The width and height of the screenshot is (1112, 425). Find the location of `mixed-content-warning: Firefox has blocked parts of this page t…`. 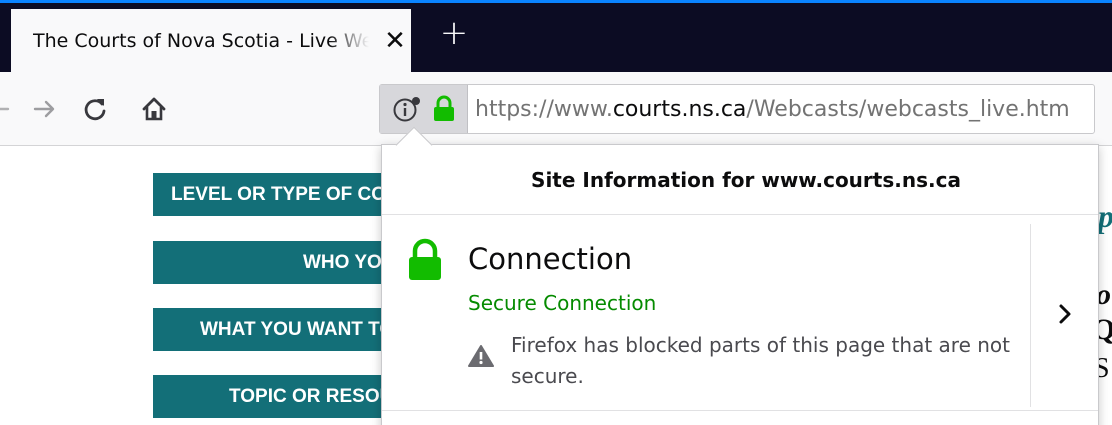

mixed-content-warning: Firefox has blocked parts of this page t… is located at coordinates (760, 360).